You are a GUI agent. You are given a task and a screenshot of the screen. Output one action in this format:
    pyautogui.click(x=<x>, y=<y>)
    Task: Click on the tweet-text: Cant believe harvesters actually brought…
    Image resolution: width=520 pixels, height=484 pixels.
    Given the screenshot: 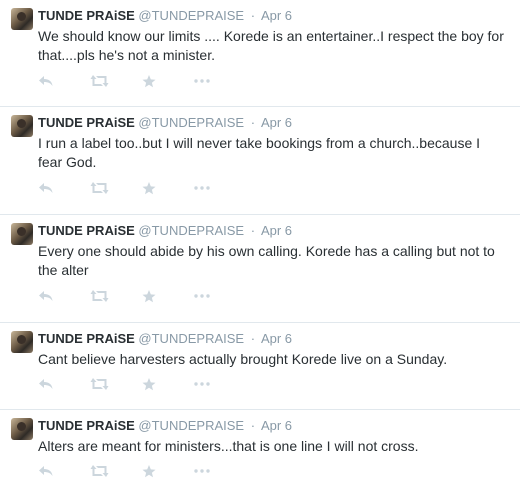 What is the action you would take?
    pyautogui.click(x=243, y=359)
    